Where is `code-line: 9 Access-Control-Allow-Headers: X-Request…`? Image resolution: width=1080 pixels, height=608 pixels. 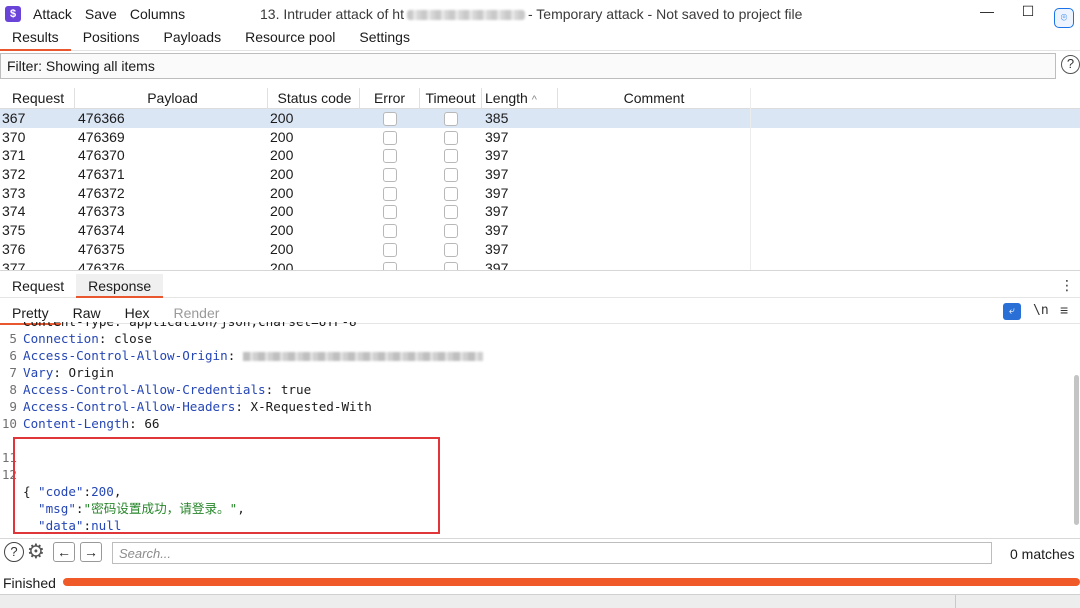 code-line: 9 Access-Control-Allow-Headers: X-Request… is located at coordinates (540, 406).